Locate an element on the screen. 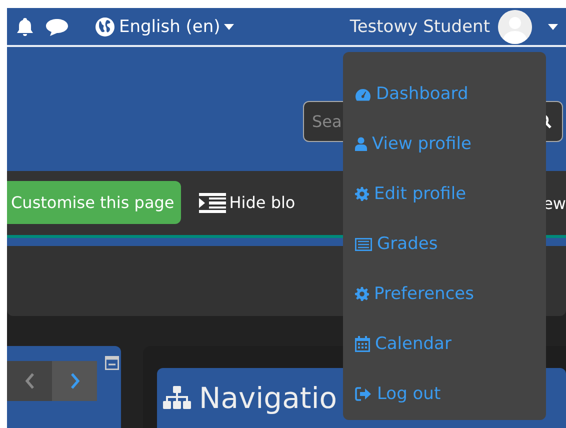 Image resolution: width=566 pixels, height=428 pixels. menu-item: View profile is located at coordinates (450, 144).